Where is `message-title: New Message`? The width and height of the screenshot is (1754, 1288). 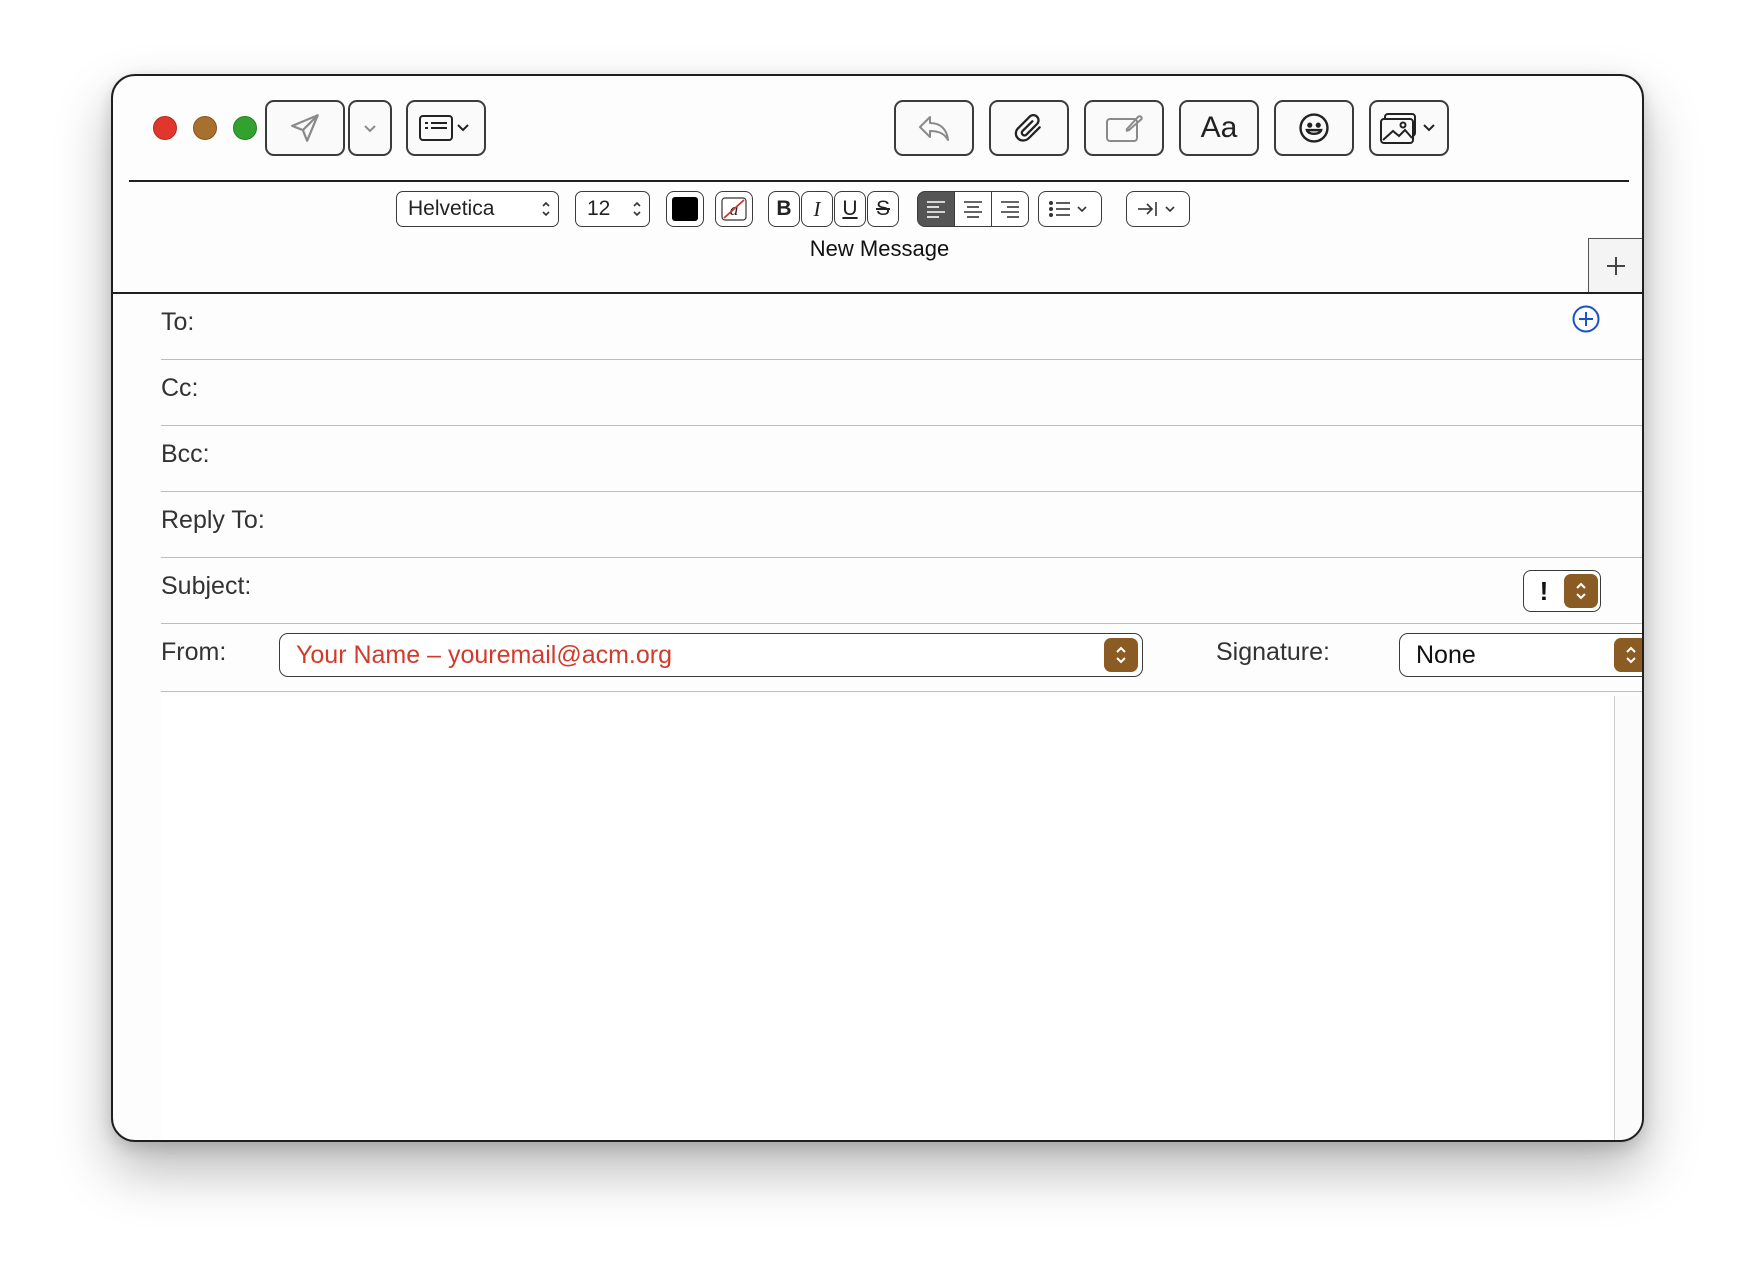
message-title: New Message is located at coordinates (879, 248).